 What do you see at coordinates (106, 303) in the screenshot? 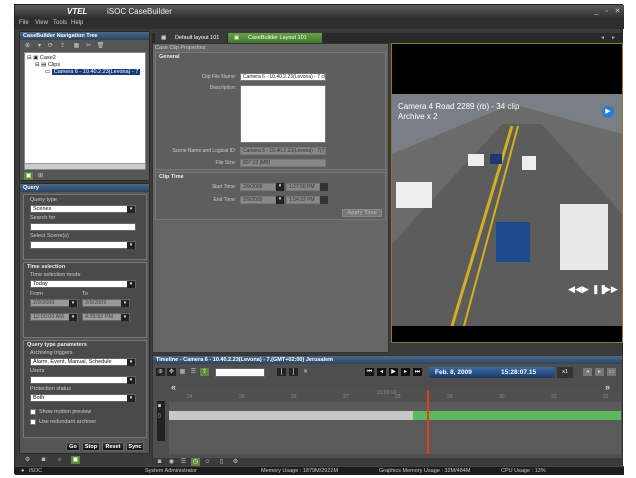
I see `to-date-select: 2/9/2009 ▾` at bounding box center [106, 303].